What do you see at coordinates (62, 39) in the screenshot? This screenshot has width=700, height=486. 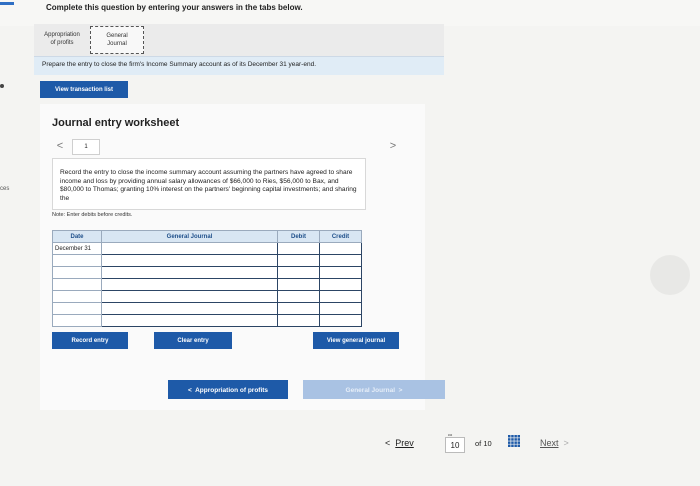 I see `tab-appropriation-of-profits: Appropriation of profits` at bounding box center [62, 39].